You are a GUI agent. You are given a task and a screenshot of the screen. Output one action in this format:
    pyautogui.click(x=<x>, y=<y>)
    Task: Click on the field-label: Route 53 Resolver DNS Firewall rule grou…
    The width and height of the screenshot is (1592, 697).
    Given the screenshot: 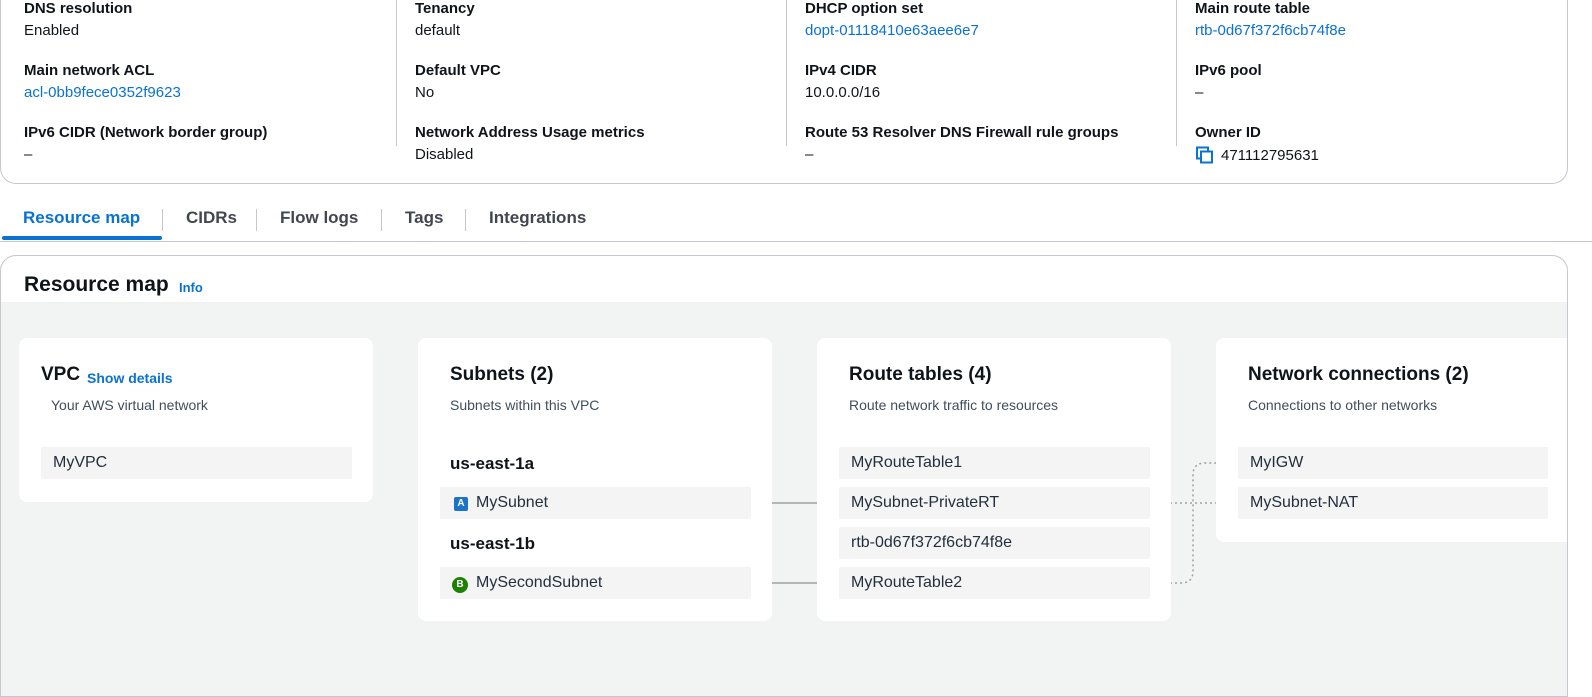 What is the action you would take?
    pyautogui.click(x=962, y=132)
    